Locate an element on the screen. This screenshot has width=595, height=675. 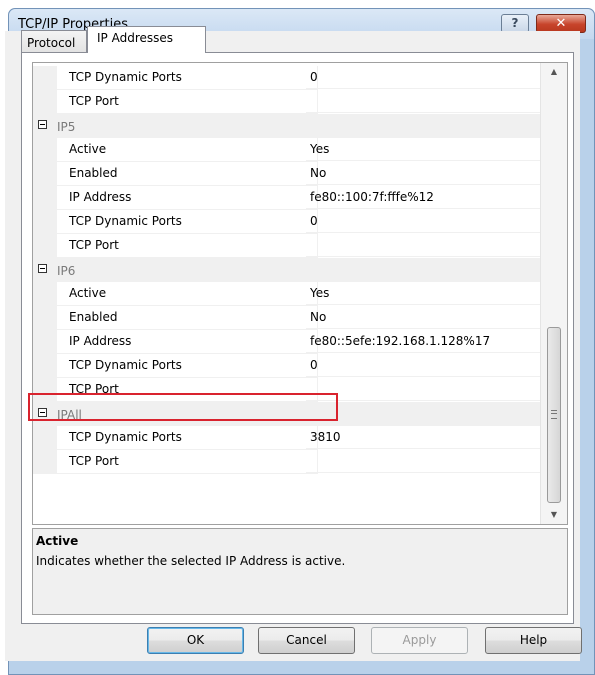
property-row: TCP Dynamic Ports 3810 is located at coordinates (286, 438).